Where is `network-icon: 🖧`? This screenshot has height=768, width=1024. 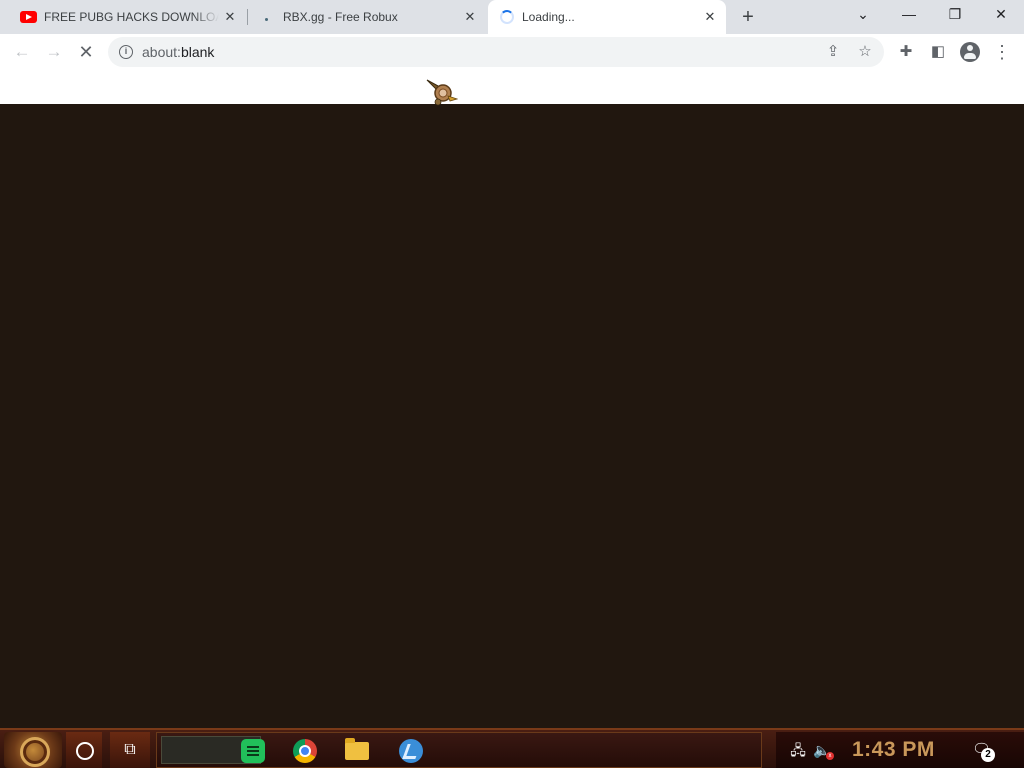 network-icon: 🖧 is located at coordinates (798, 750).